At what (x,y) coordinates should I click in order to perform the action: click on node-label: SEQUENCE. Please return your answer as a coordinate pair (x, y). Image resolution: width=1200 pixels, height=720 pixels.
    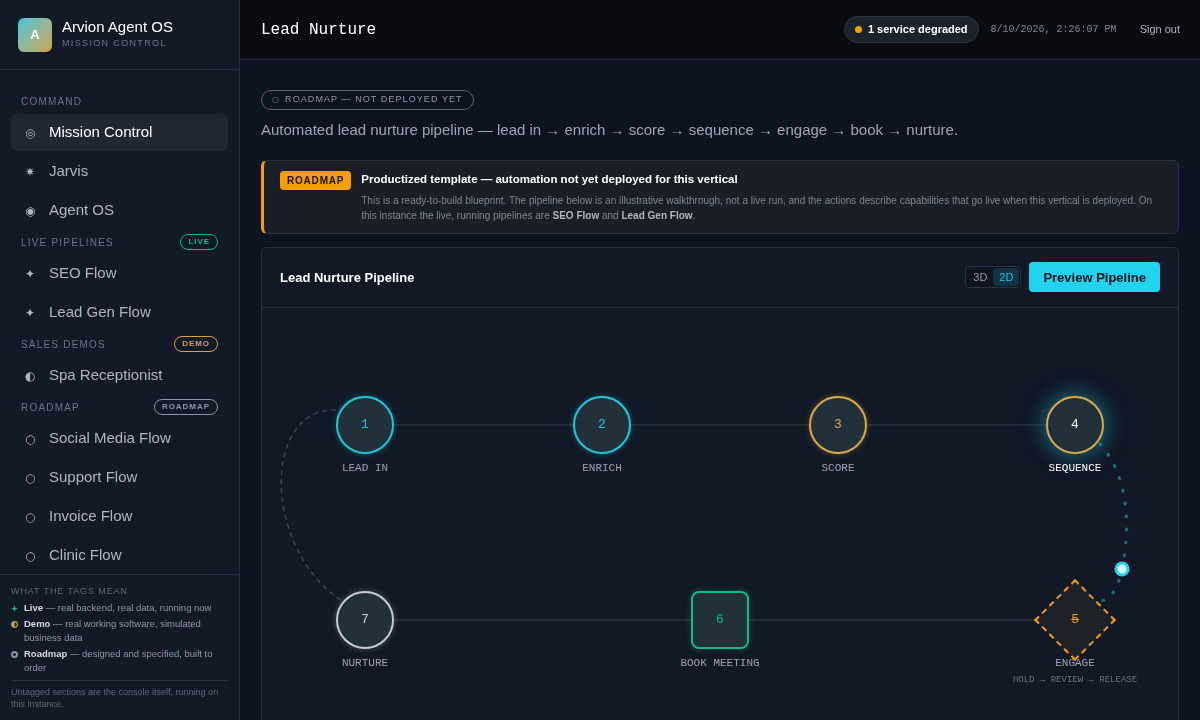
    Looking at the image, I should click on (1075, 468).